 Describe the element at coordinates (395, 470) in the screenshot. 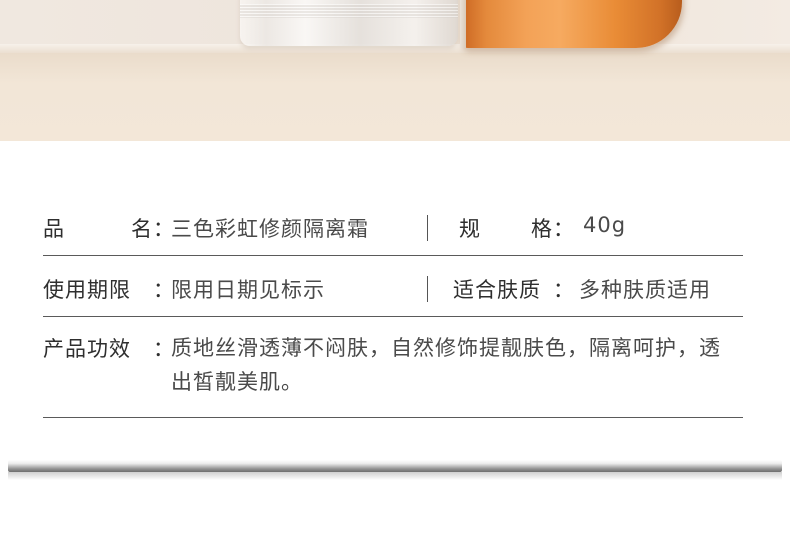

I see `bottom-shadow-divider` at that location.